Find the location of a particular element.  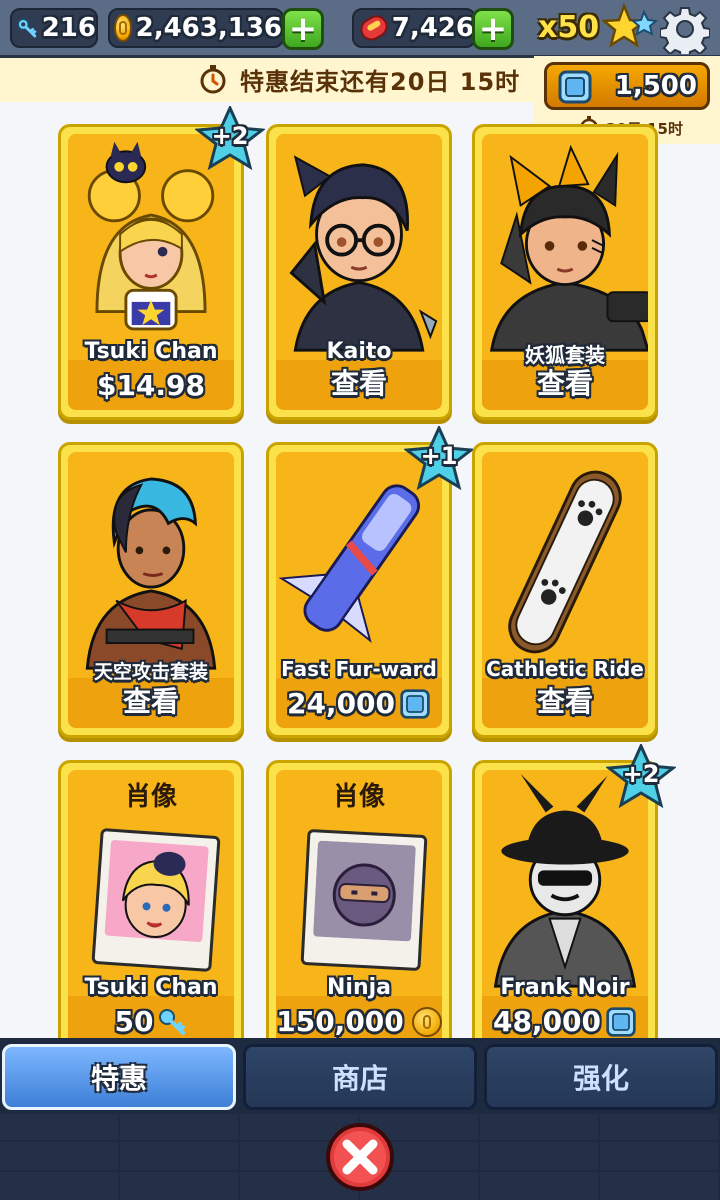

character-sky-attack-art is located at coordinates (151, 573).